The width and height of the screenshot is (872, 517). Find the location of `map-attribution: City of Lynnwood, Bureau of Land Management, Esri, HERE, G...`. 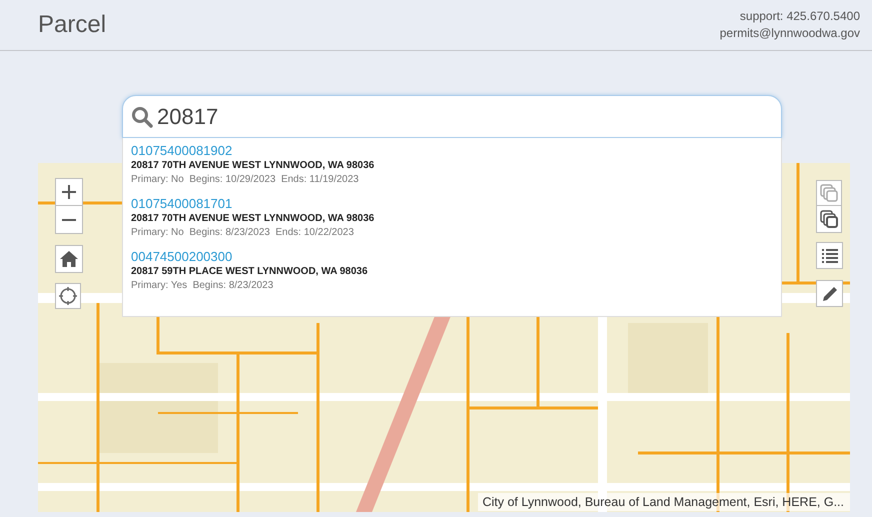

map-attribution: City of Lynnwood, Bureau of Land Management, Esri, HERE, G... is located at coordinates (664, 502).